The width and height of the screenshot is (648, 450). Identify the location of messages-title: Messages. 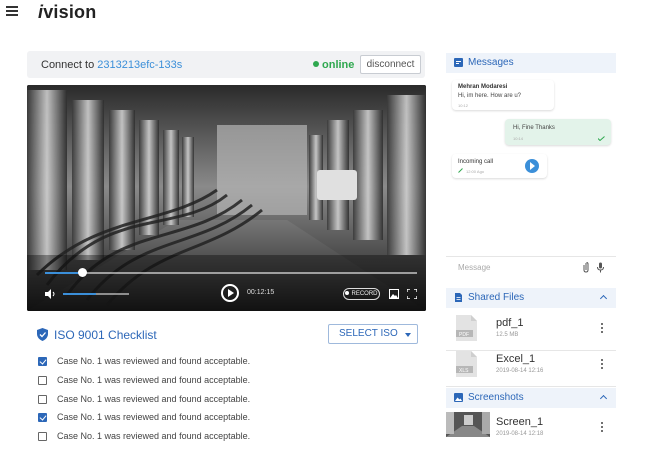
(491, 62).